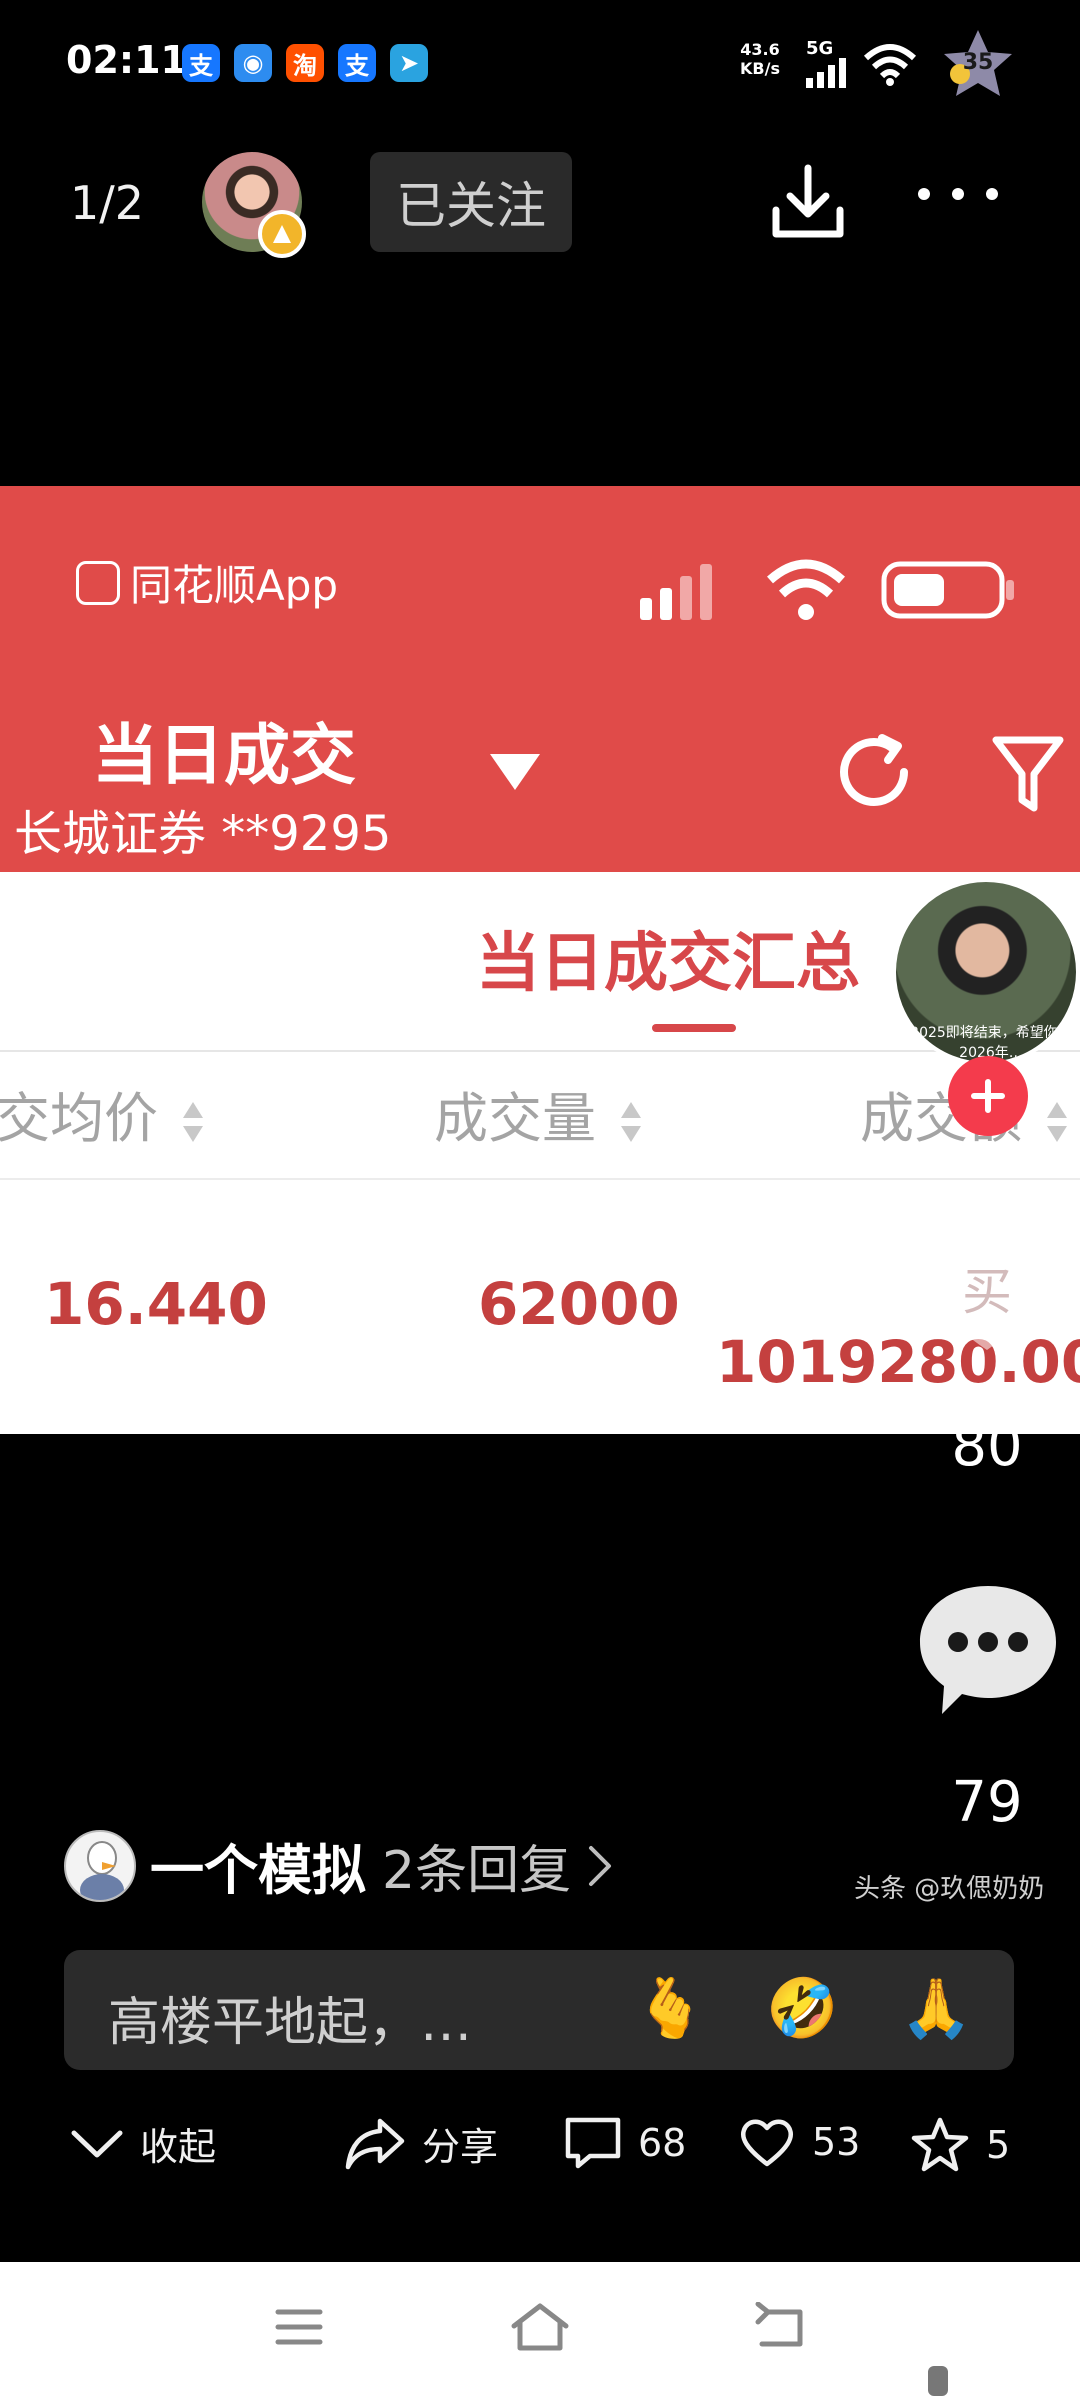  What do you see at coordinates (890, 65) in the screenshot?
I see `wifi-icon` at bounding box center [890, 65].